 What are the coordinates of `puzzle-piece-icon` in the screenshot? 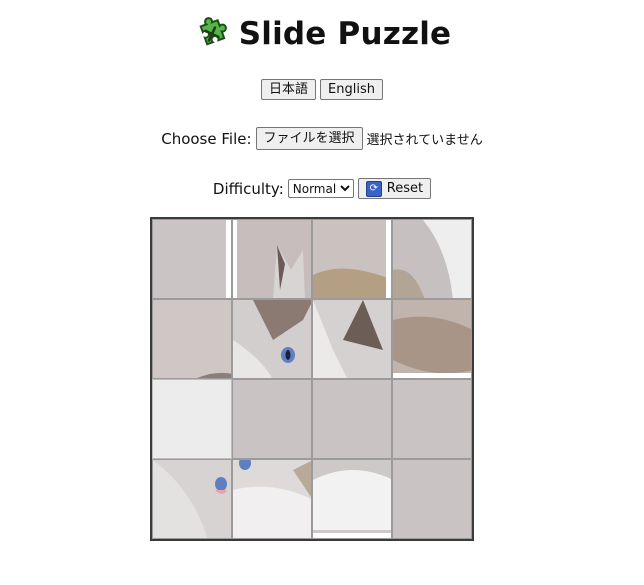 It's located at (212, 34).